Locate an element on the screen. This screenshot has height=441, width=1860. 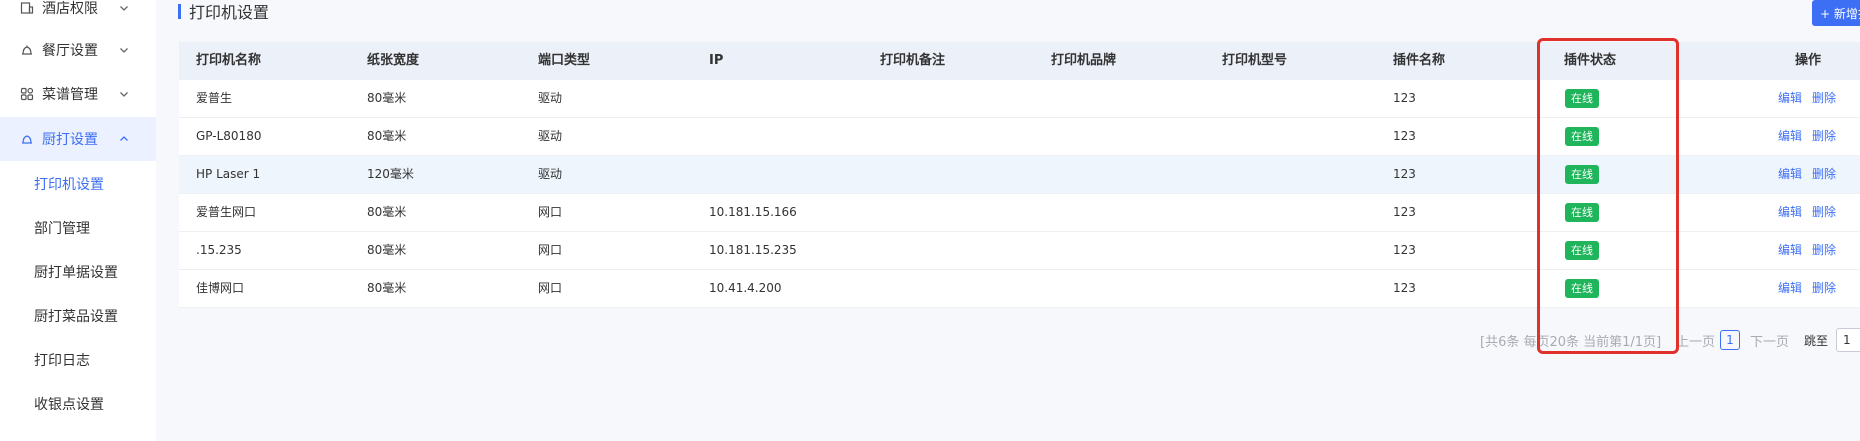
sidebar-subitem-department-management: 部门管理 is located at coordinates (78, 228).